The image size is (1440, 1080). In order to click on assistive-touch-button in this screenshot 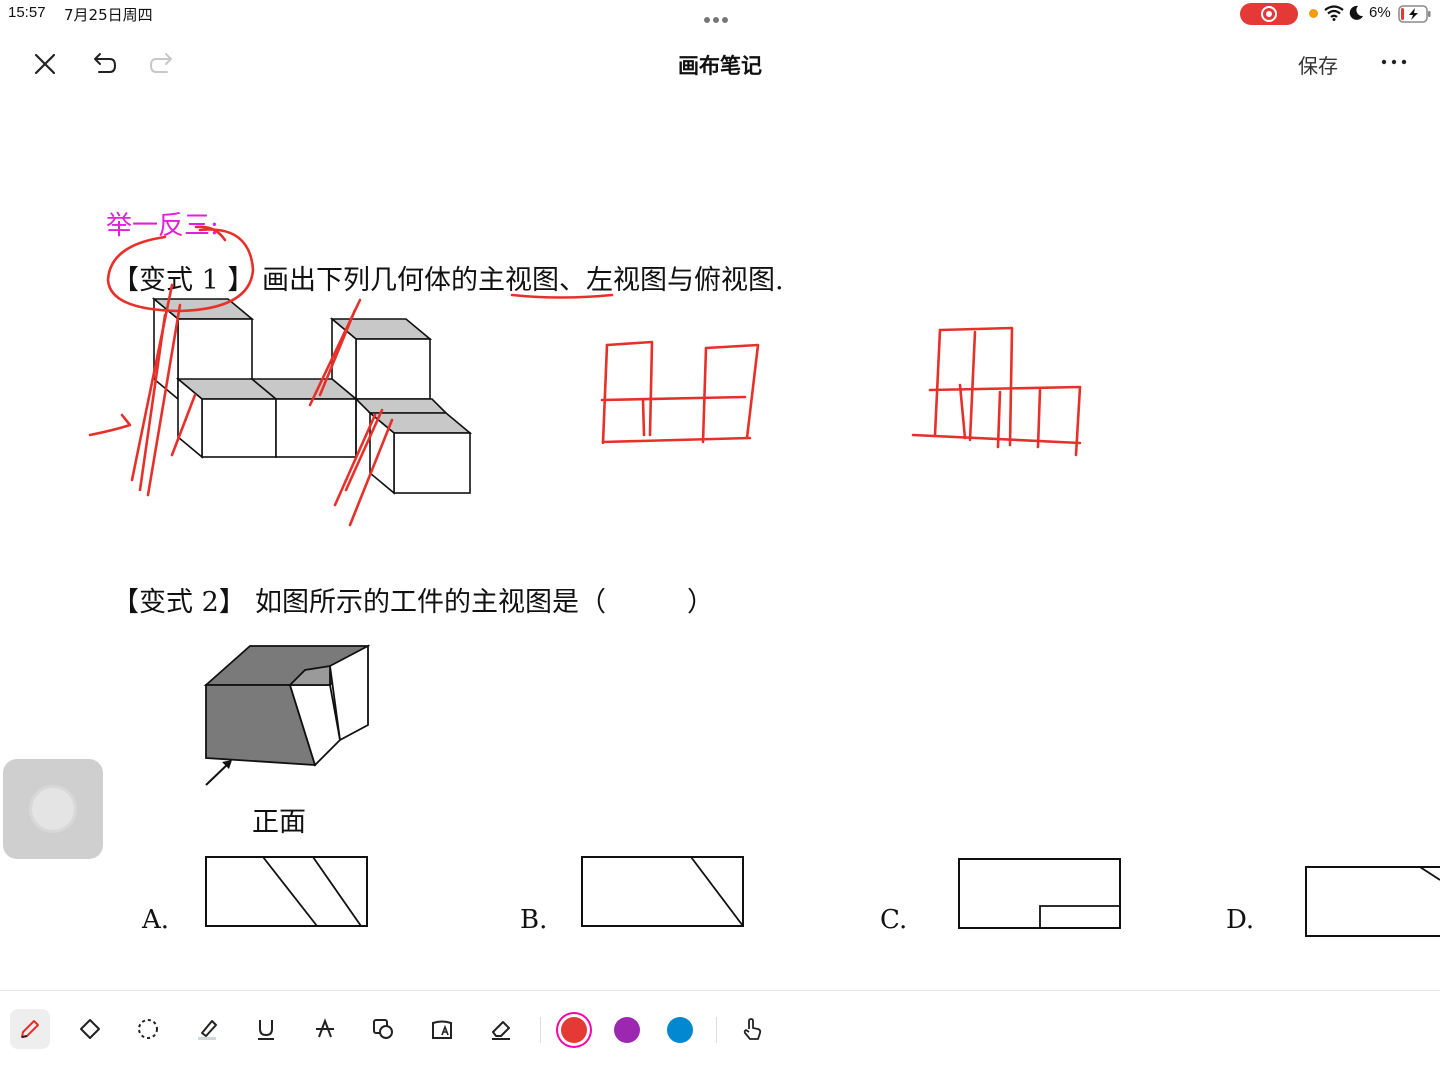, I will do `click(53, 809)`.